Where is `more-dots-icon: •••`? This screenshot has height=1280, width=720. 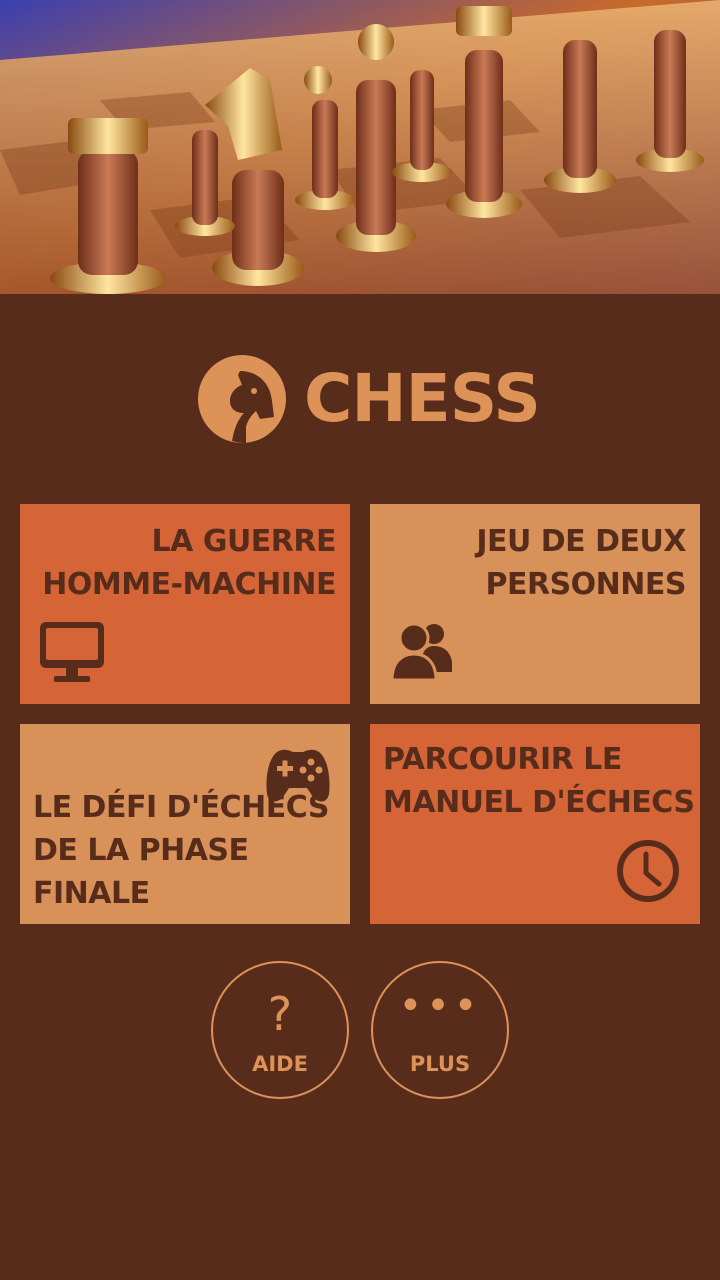 more-dots-icon: ••• is located at coordinates (440, 1006).